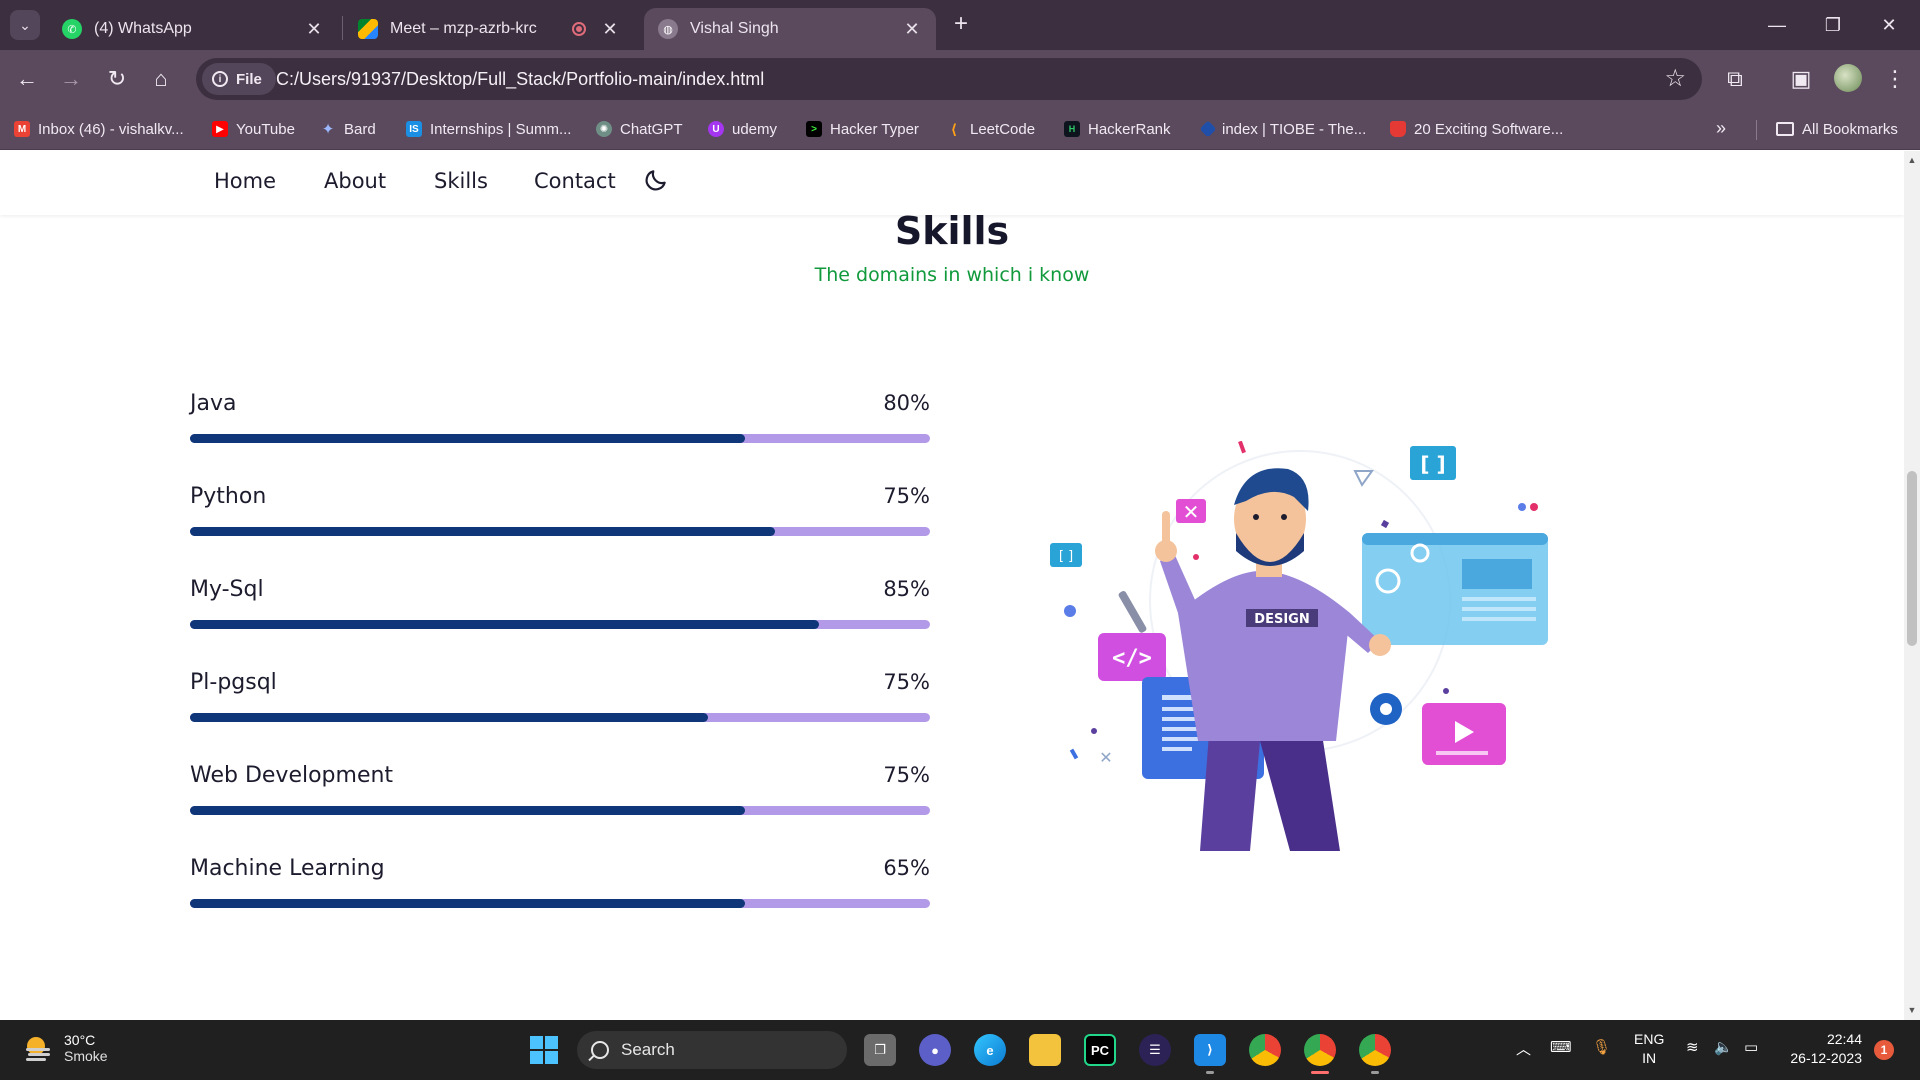 Image resolution: width=1920 pixels, height=1080 pixels. What do you see at coordinates (1721, 128) in the screenshot?
I see `more-bookmarks-icon: »` at bounding box center [1721, 128].